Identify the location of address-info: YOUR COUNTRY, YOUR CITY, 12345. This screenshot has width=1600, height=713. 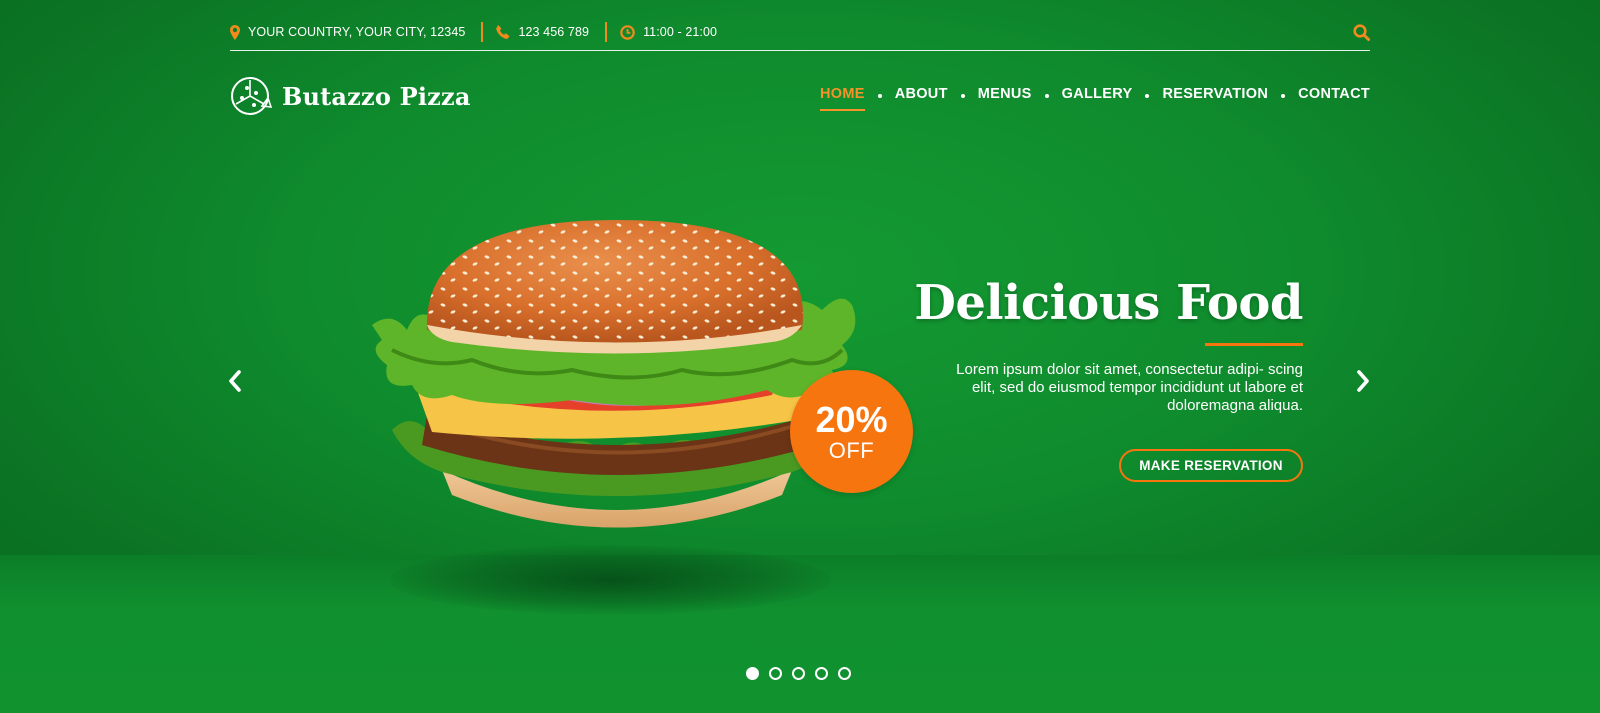
(347, 32).